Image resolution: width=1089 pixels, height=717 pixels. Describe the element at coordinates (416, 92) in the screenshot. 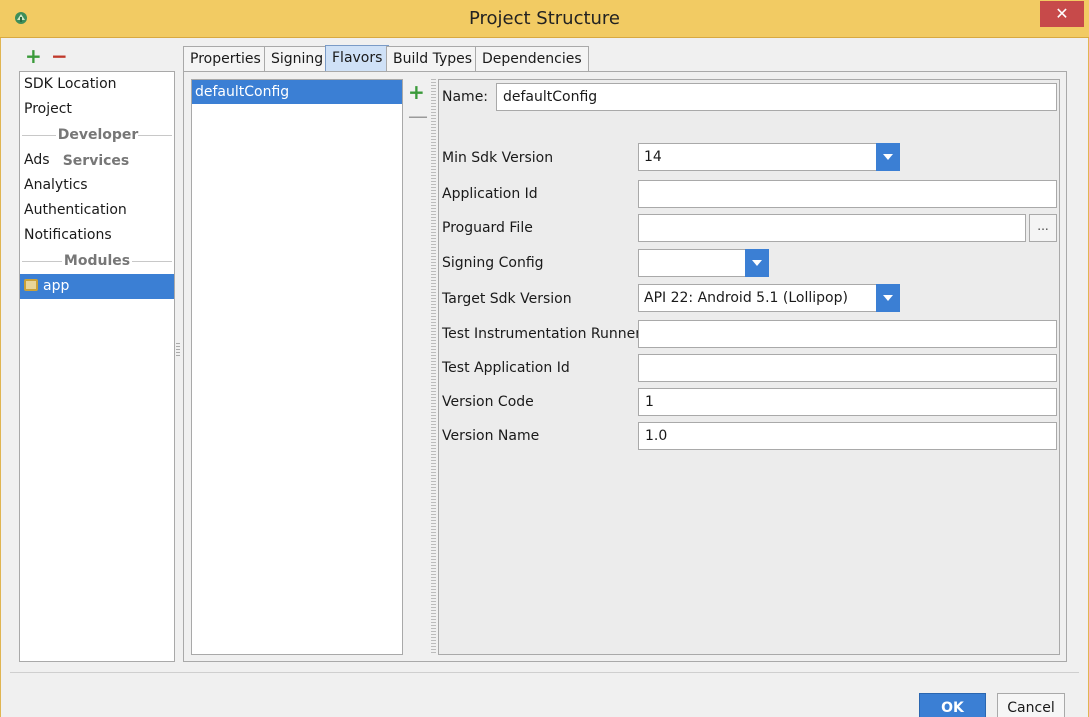

I see `add-flavor-button: +` at that location.